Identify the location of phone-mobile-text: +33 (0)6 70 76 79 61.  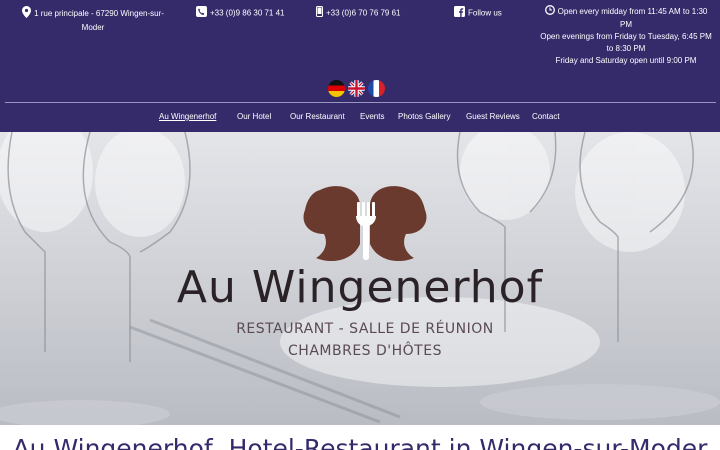
(363, 13).